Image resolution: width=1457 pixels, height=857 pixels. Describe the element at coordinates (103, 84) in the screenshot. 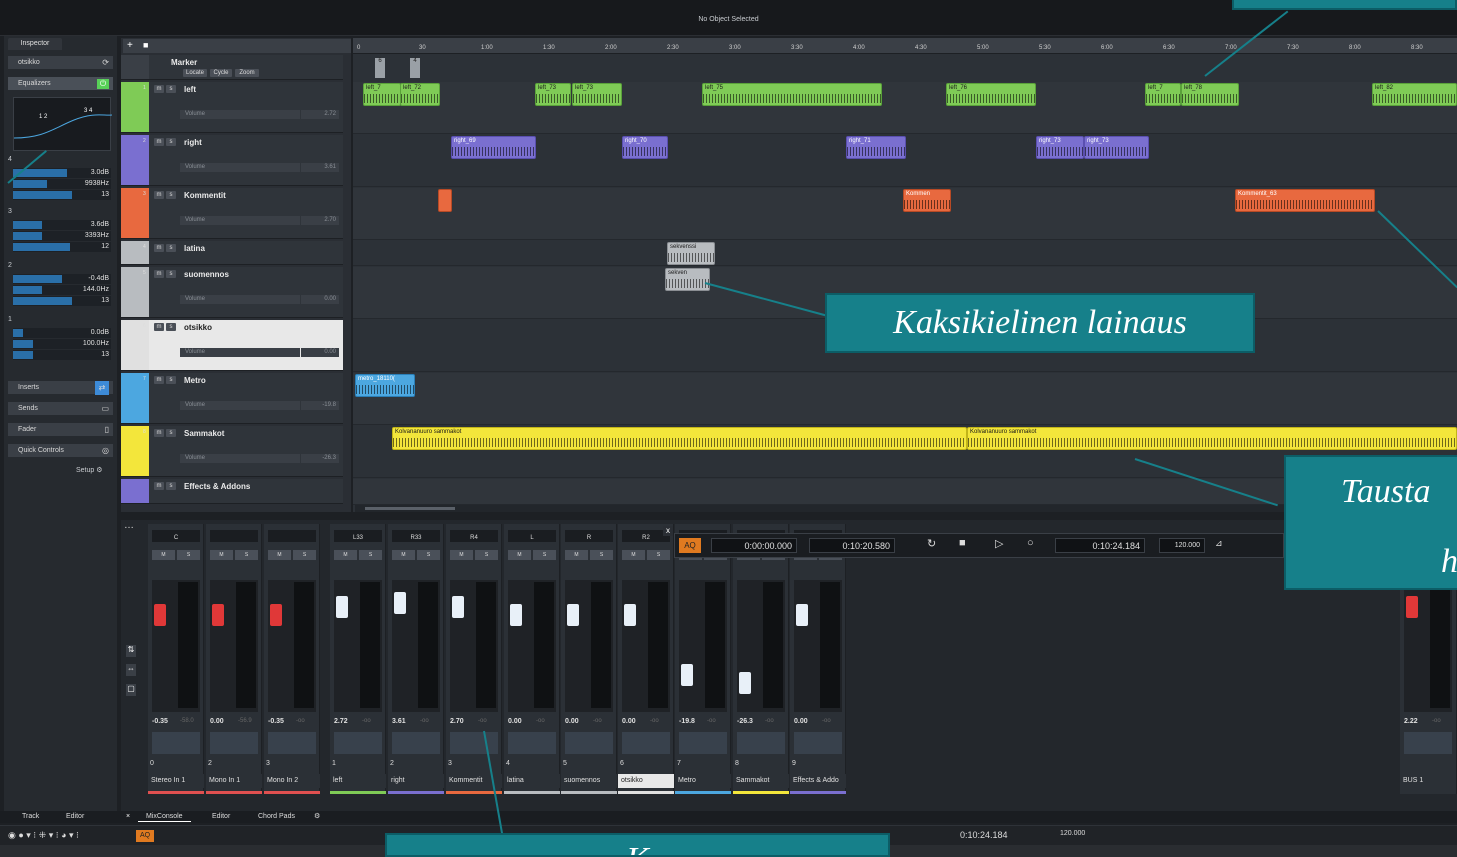

I see `eq-power-icon: ⏻` at that location.